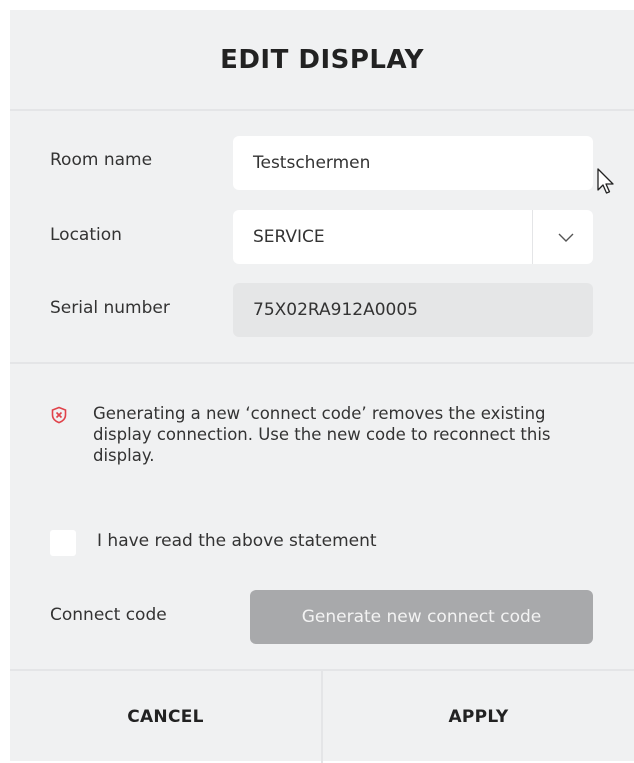 The image size is (634, 763). What do you see at coordinates (413, 310) in the screenshot?
I see `serial-number-field: 75X02RA912A0005` at bounding box center [413, 310].